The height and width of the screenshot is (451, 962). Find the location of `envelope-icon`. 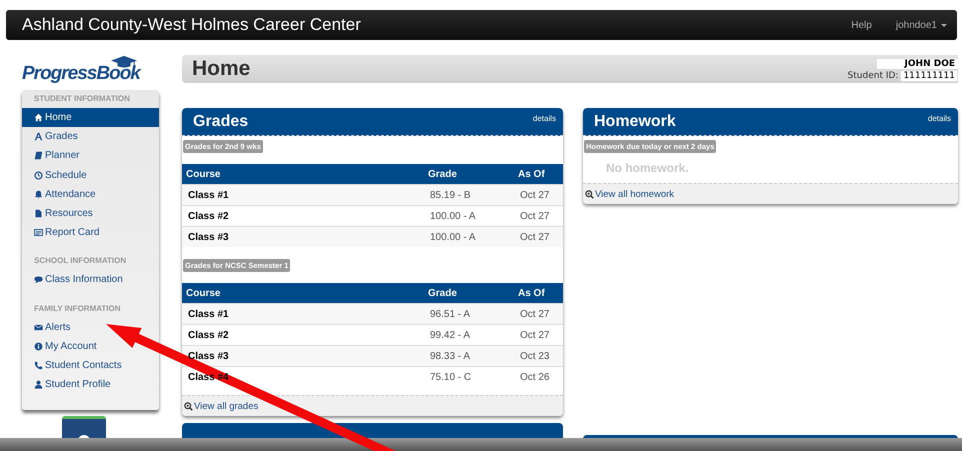

envelope-icon is located at coordinates (38, 327).